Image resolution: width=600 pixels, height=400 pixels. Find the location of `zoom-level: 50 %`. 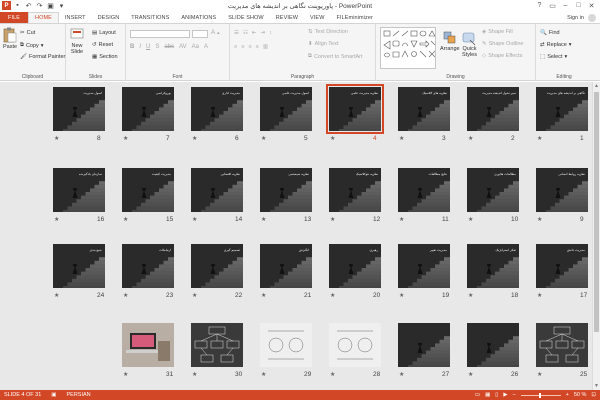

zoom-level: 50 % is located at coordinates (580, 395).